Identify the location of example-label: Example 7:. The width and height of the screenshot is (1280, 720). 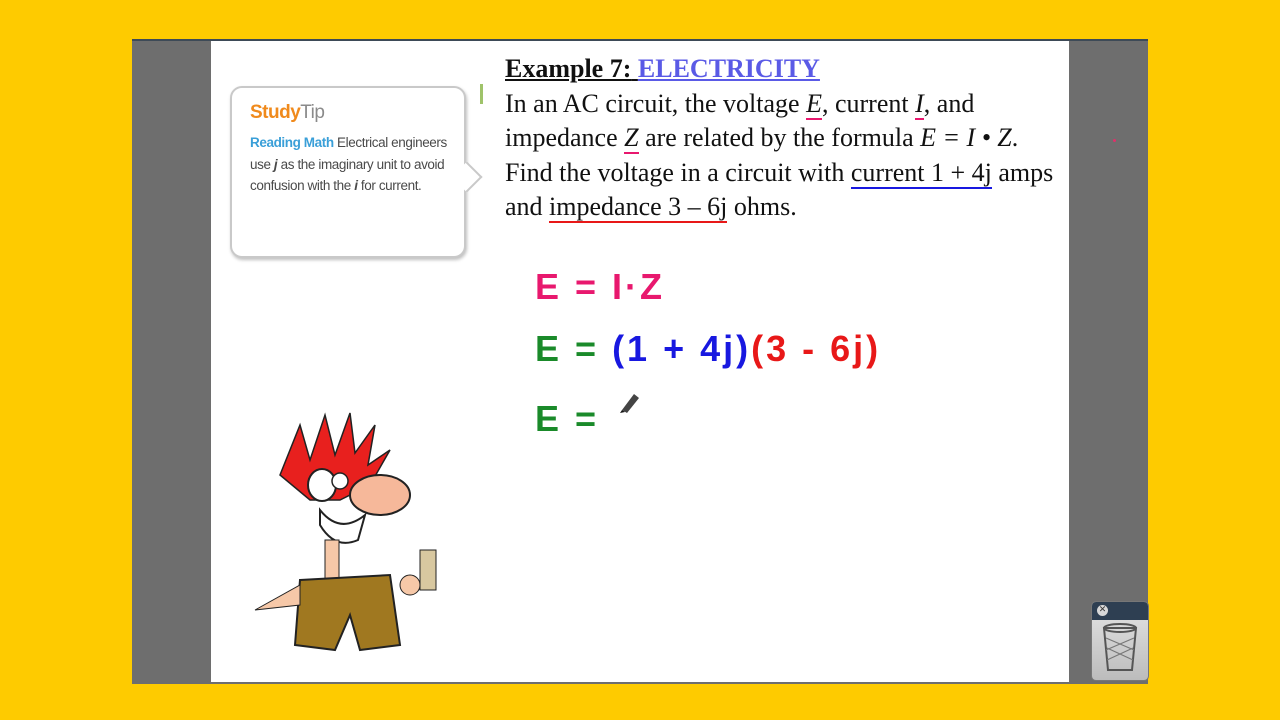
(568, 68).